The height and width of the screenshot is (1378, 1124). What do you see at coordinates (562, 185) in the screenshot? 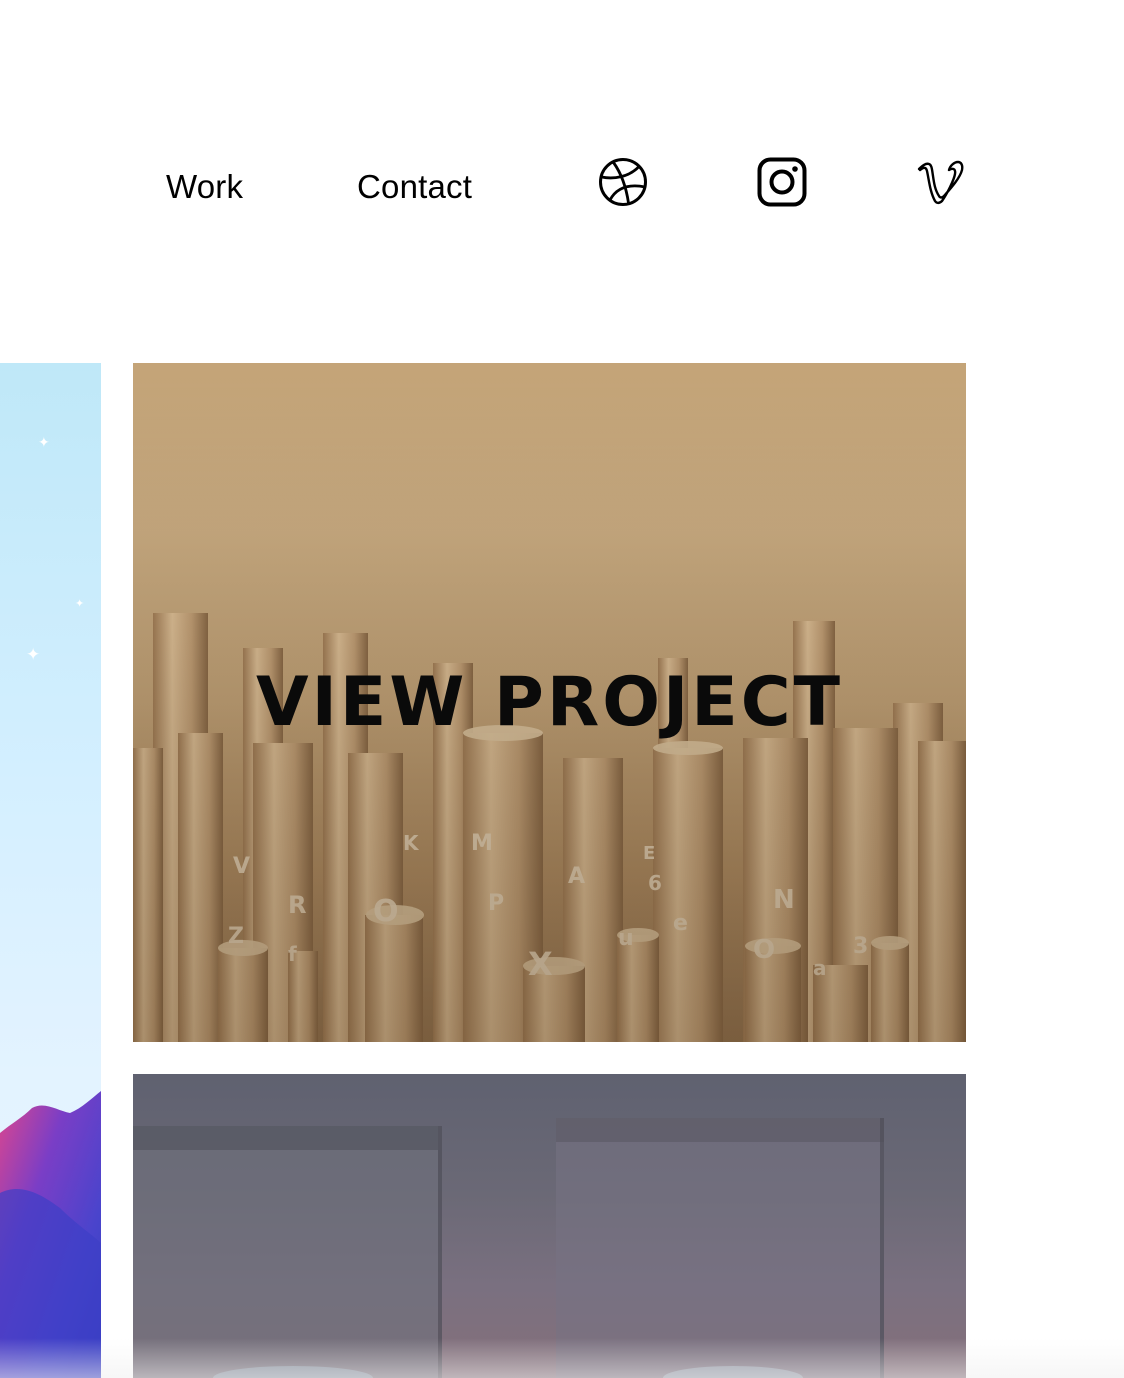
I see `main-nav: Work Contact` at bounding box center [562, 185].